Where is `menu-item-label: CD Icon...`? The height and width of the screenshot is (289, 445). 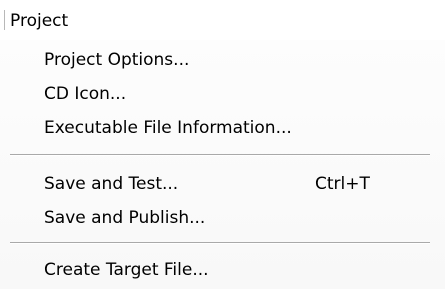
menu-item-label: CD Icon... is located at coordinates (85, 94).